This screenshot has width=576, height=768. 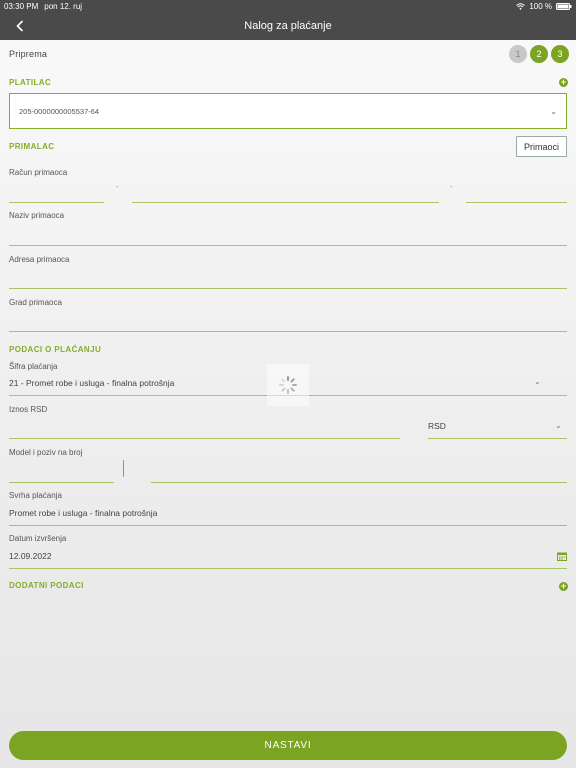 What do you see at coordinates (288, 245) in the screenshot?
I see `recipient-name-input` at bounding box center [288, 245].